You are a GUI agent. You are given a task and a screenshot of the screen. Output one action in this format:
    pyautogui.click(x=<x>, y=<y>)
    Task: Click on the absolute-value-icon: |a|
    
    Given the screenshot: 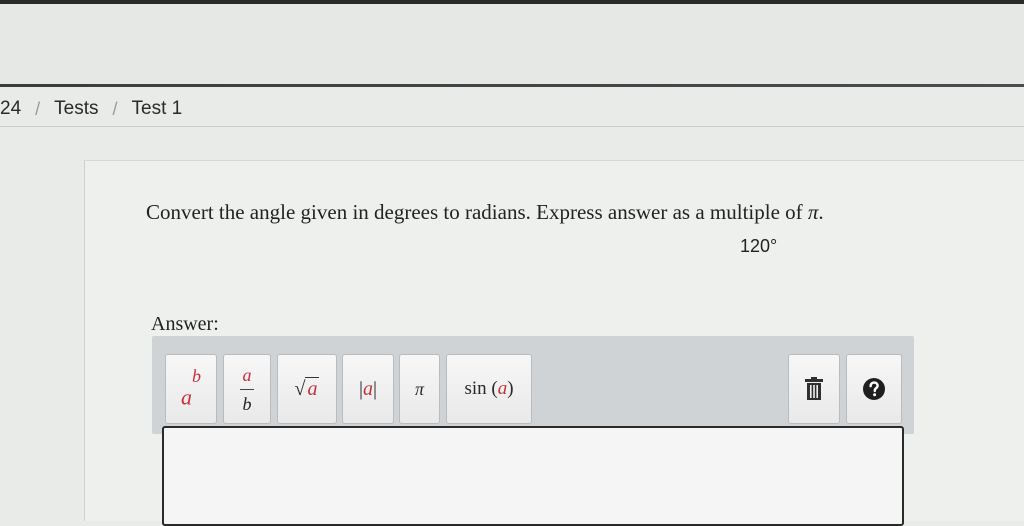 What is the action you would take?
    pyautogui.click(x=368, y=388)
    